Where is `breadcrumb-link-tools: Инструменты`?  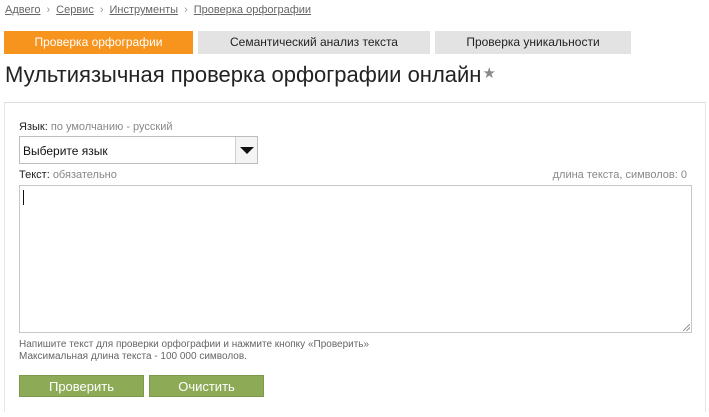 breadcrumb-link-tools: Инструменты is located at coordinates (144, 10).